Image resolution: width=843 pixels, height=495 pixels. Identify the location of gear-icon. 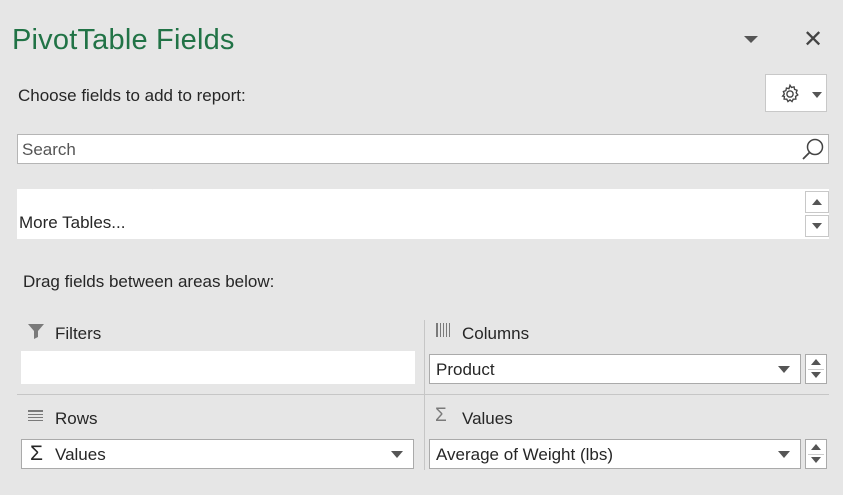
(790, 93).